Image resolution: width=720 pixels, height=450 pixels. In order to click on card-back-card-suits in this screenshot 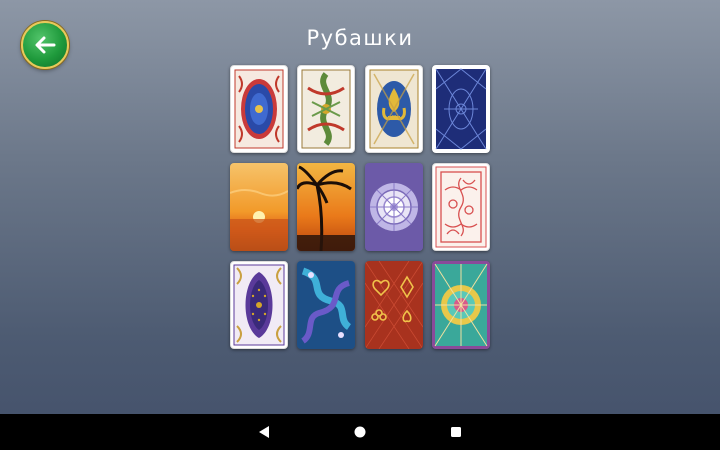, I will do `click(394, 305)`.